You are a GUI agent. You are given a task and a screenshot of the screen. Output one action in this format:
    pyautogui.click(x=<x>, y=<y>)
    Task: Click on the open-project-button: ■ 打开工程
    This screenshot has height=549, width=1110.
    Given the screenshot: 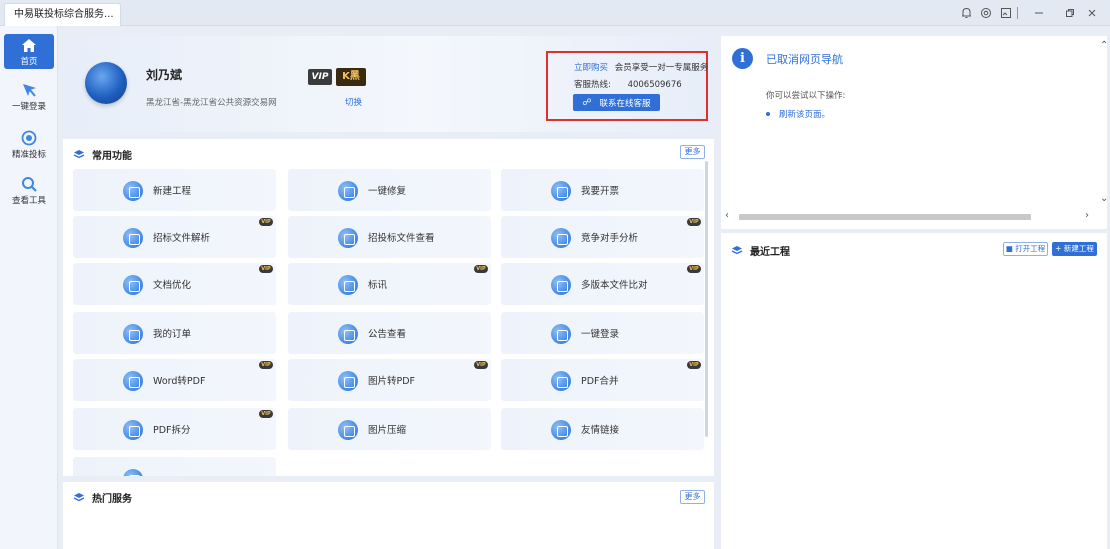 What is the action you would take?
    pyautogui.click(x=1025, y=249)
    